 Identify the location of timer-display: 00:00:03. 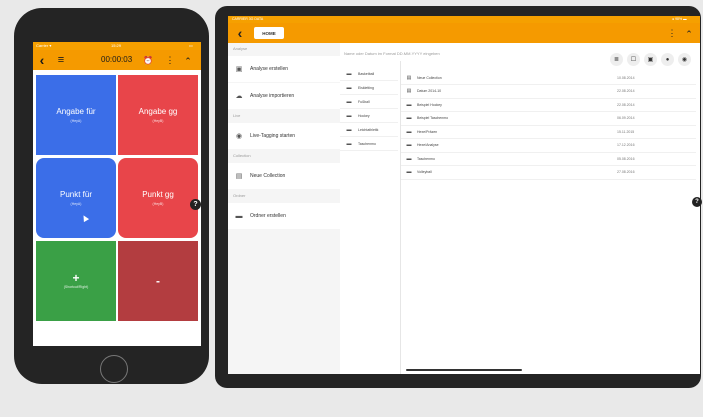
(117, 59).